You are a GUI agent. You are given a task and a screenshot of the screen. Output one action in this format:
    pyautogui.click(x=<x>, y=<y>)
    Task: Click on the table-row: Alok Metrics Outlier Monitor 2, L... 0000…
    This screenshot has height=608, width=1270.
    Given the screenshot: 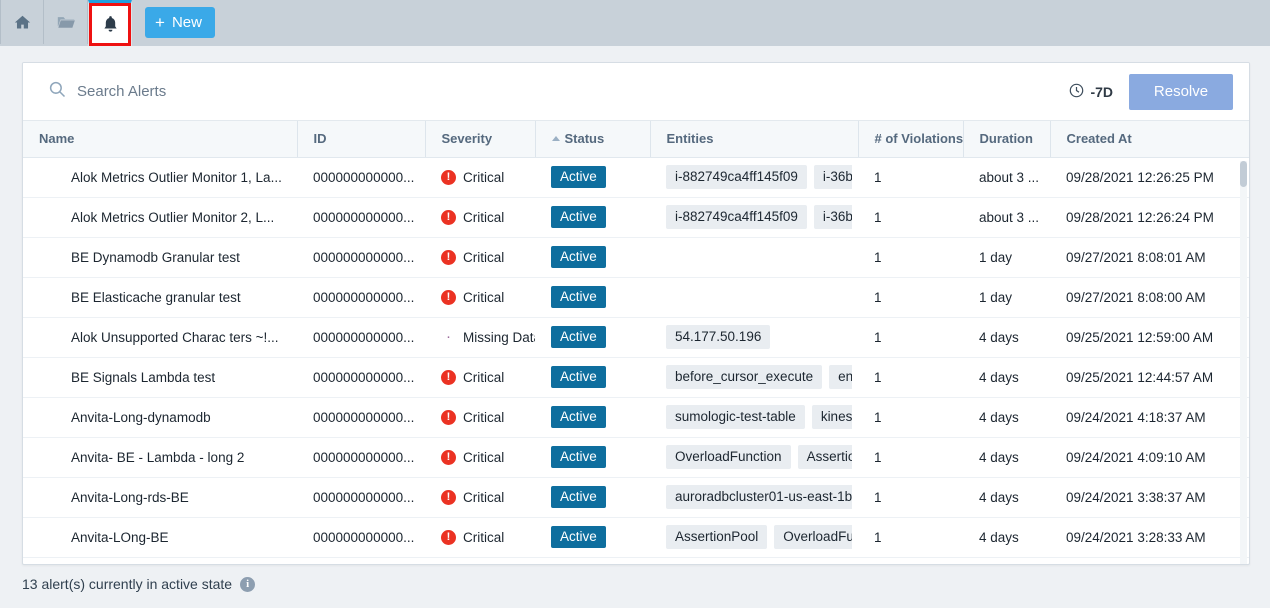 What is the action you would take?
    pyautogui.click(x=636, y=217)
    